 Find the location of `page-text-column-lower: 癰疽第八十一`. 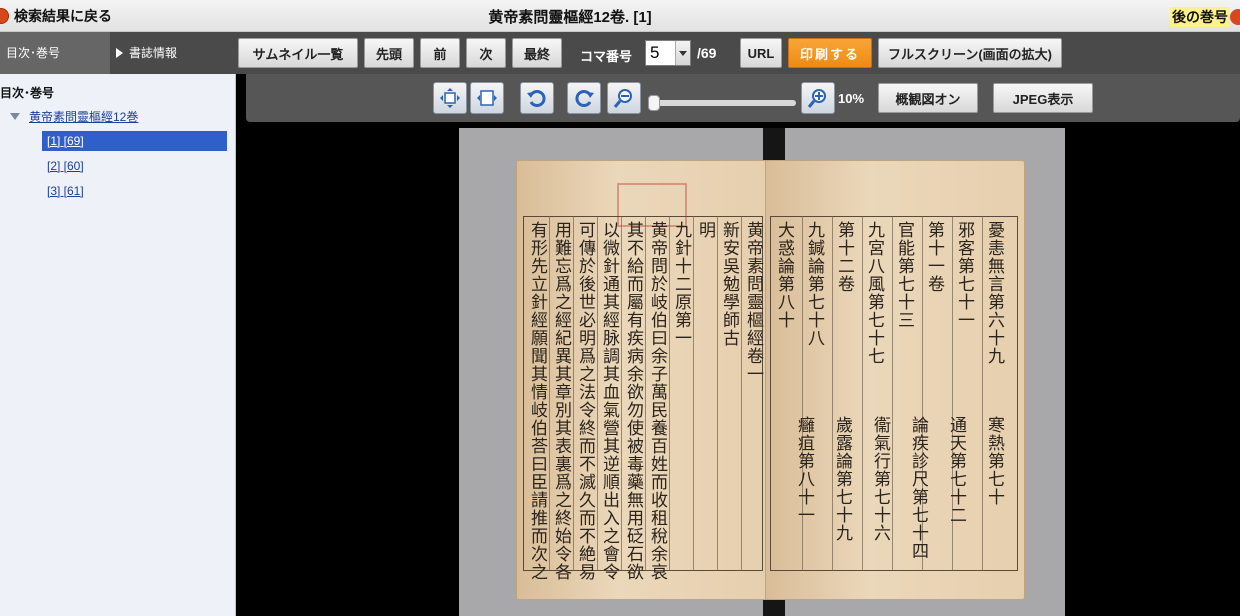

page-text-column-lower: 癰疽第八十一 is located at coordinates (804, 470).